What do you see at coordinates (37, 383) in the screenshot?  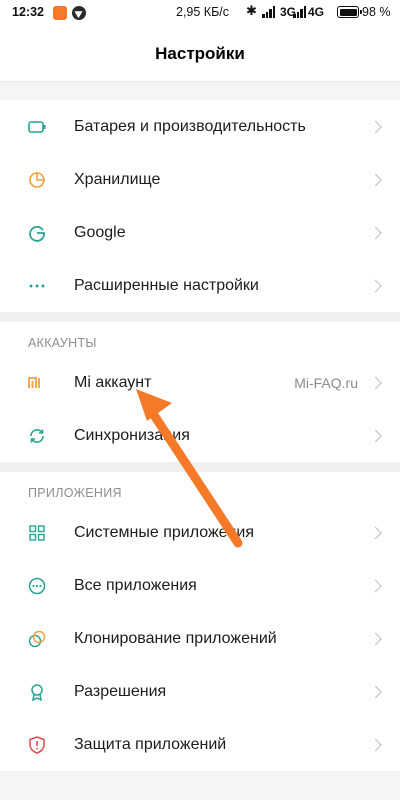 I see `mi-logo-icon` at bounding box center [37, 383].